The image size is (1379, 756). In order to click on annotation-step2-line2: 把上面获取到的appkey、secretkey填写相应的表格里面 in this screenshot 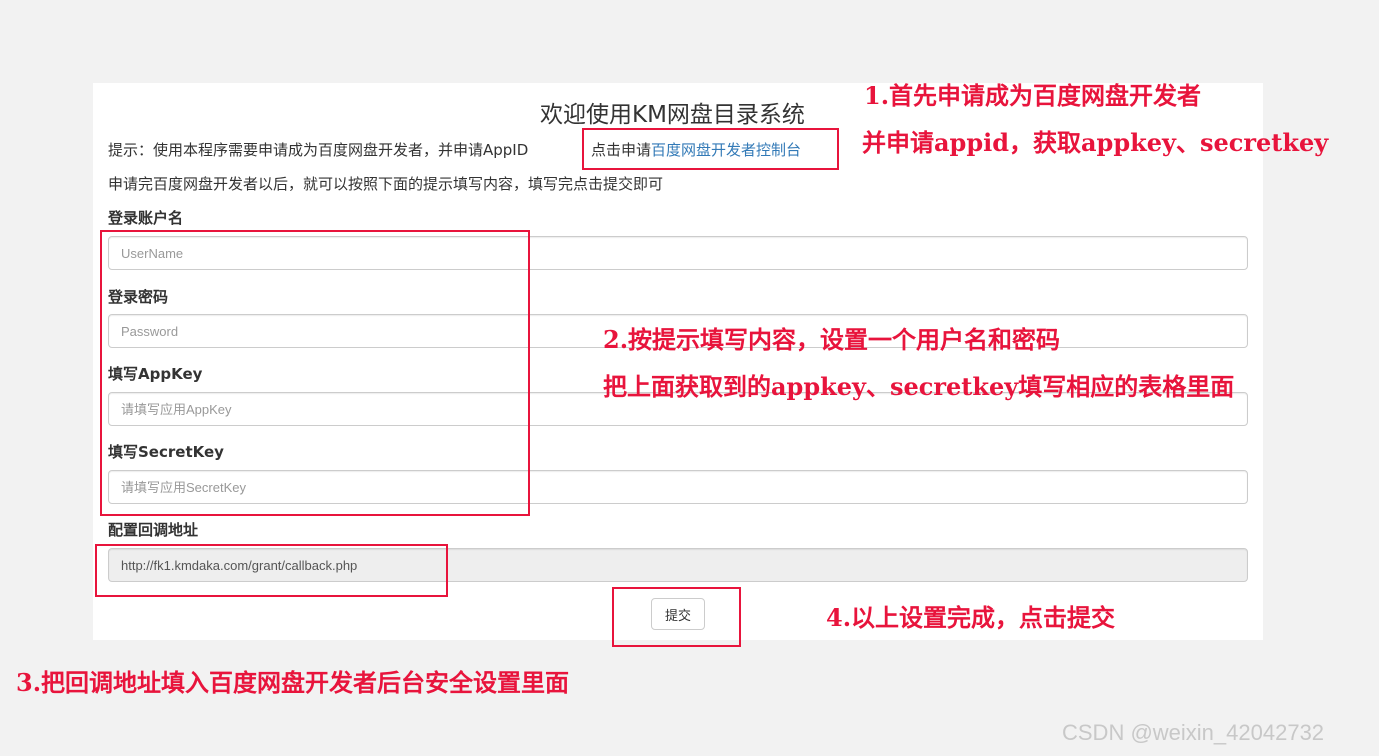, I will do `click(919, 386)`.